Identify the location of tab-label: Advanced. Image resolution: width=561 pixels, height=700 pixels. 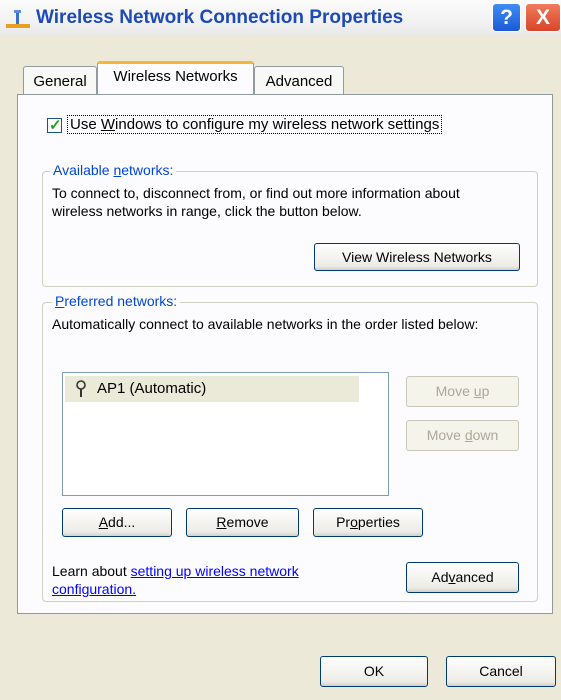
(299, 81).